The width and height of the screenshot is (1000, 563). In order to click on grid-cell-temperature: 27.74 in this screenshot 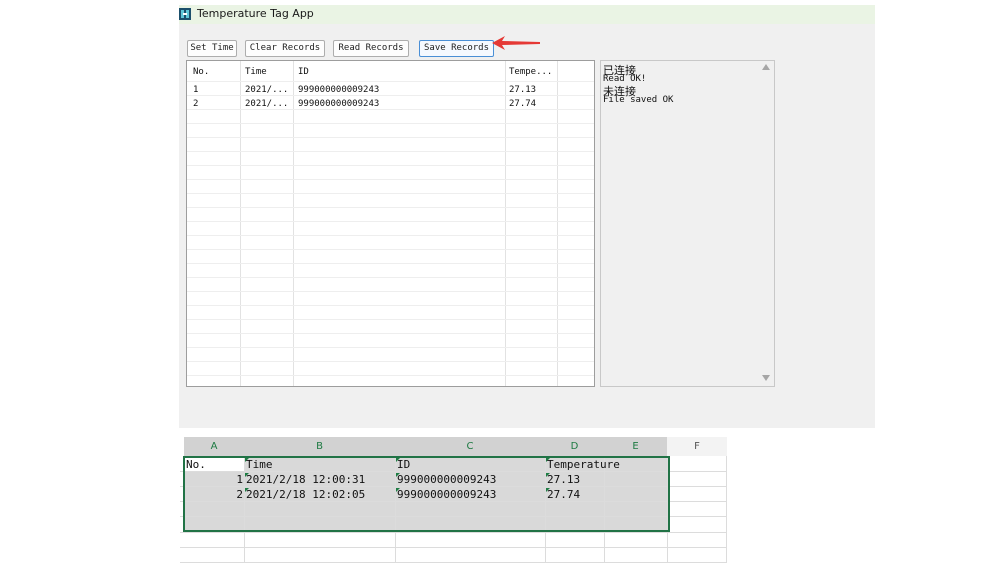, I will do `click(523, 104)`.